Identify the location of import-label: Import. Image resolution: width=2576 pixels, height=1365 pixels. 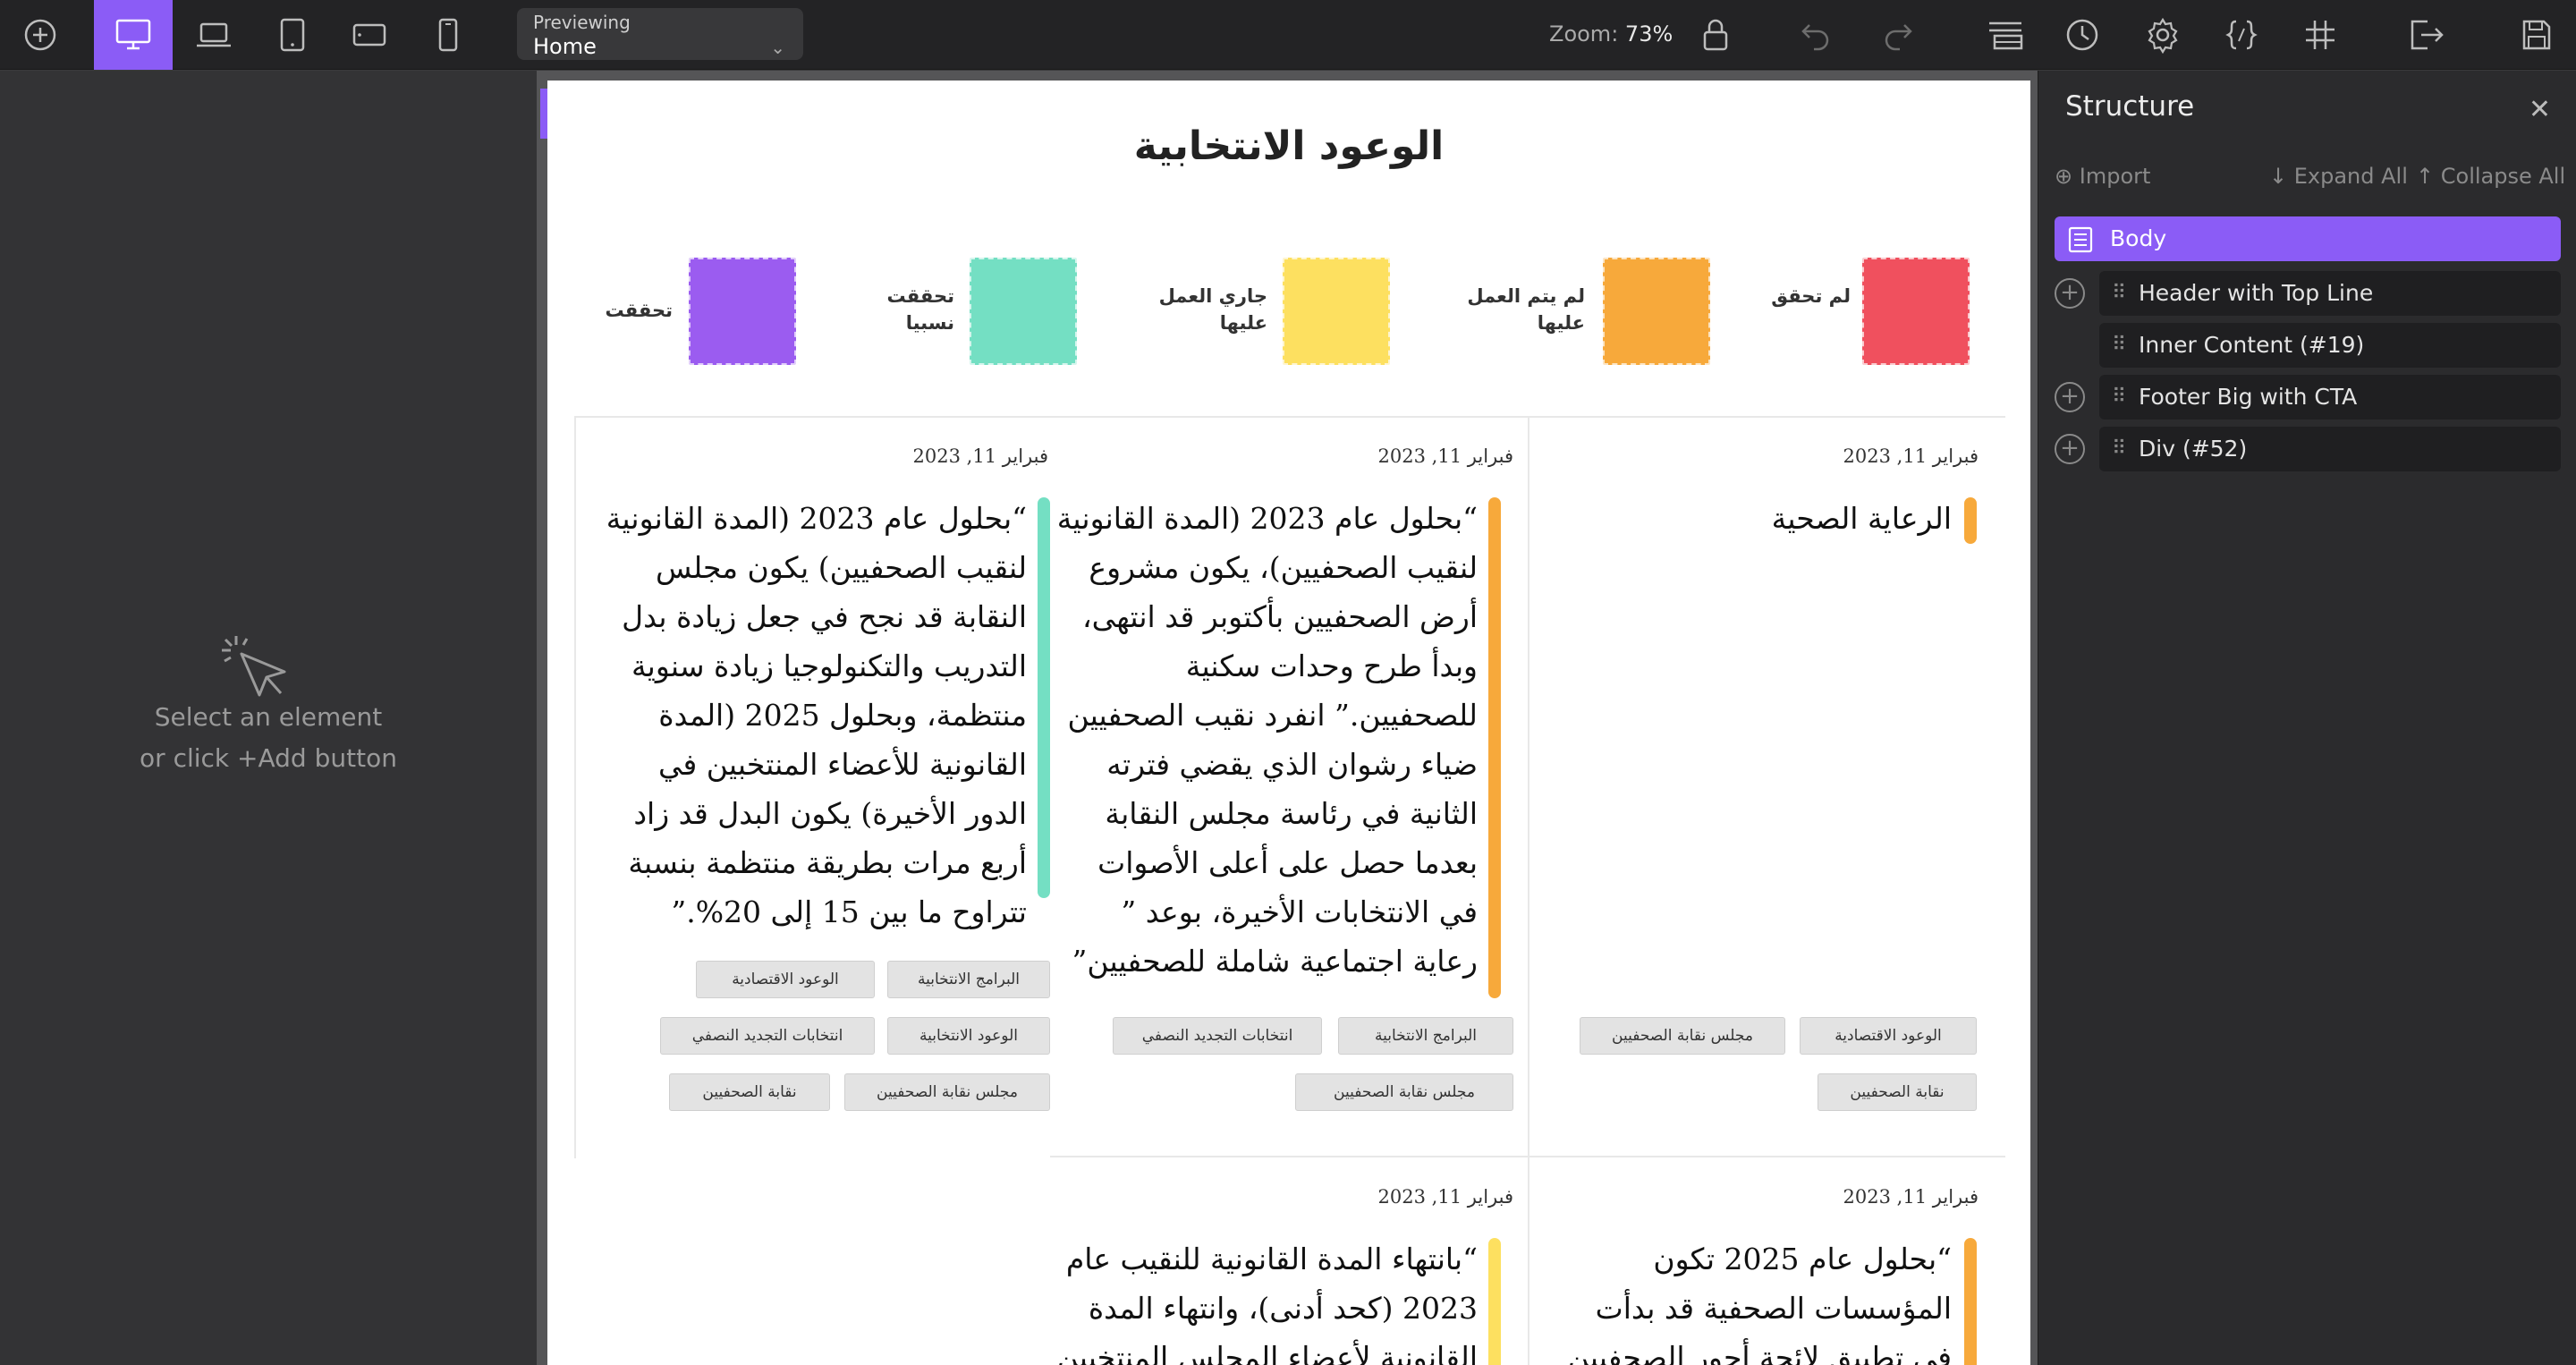
(2115, 176).